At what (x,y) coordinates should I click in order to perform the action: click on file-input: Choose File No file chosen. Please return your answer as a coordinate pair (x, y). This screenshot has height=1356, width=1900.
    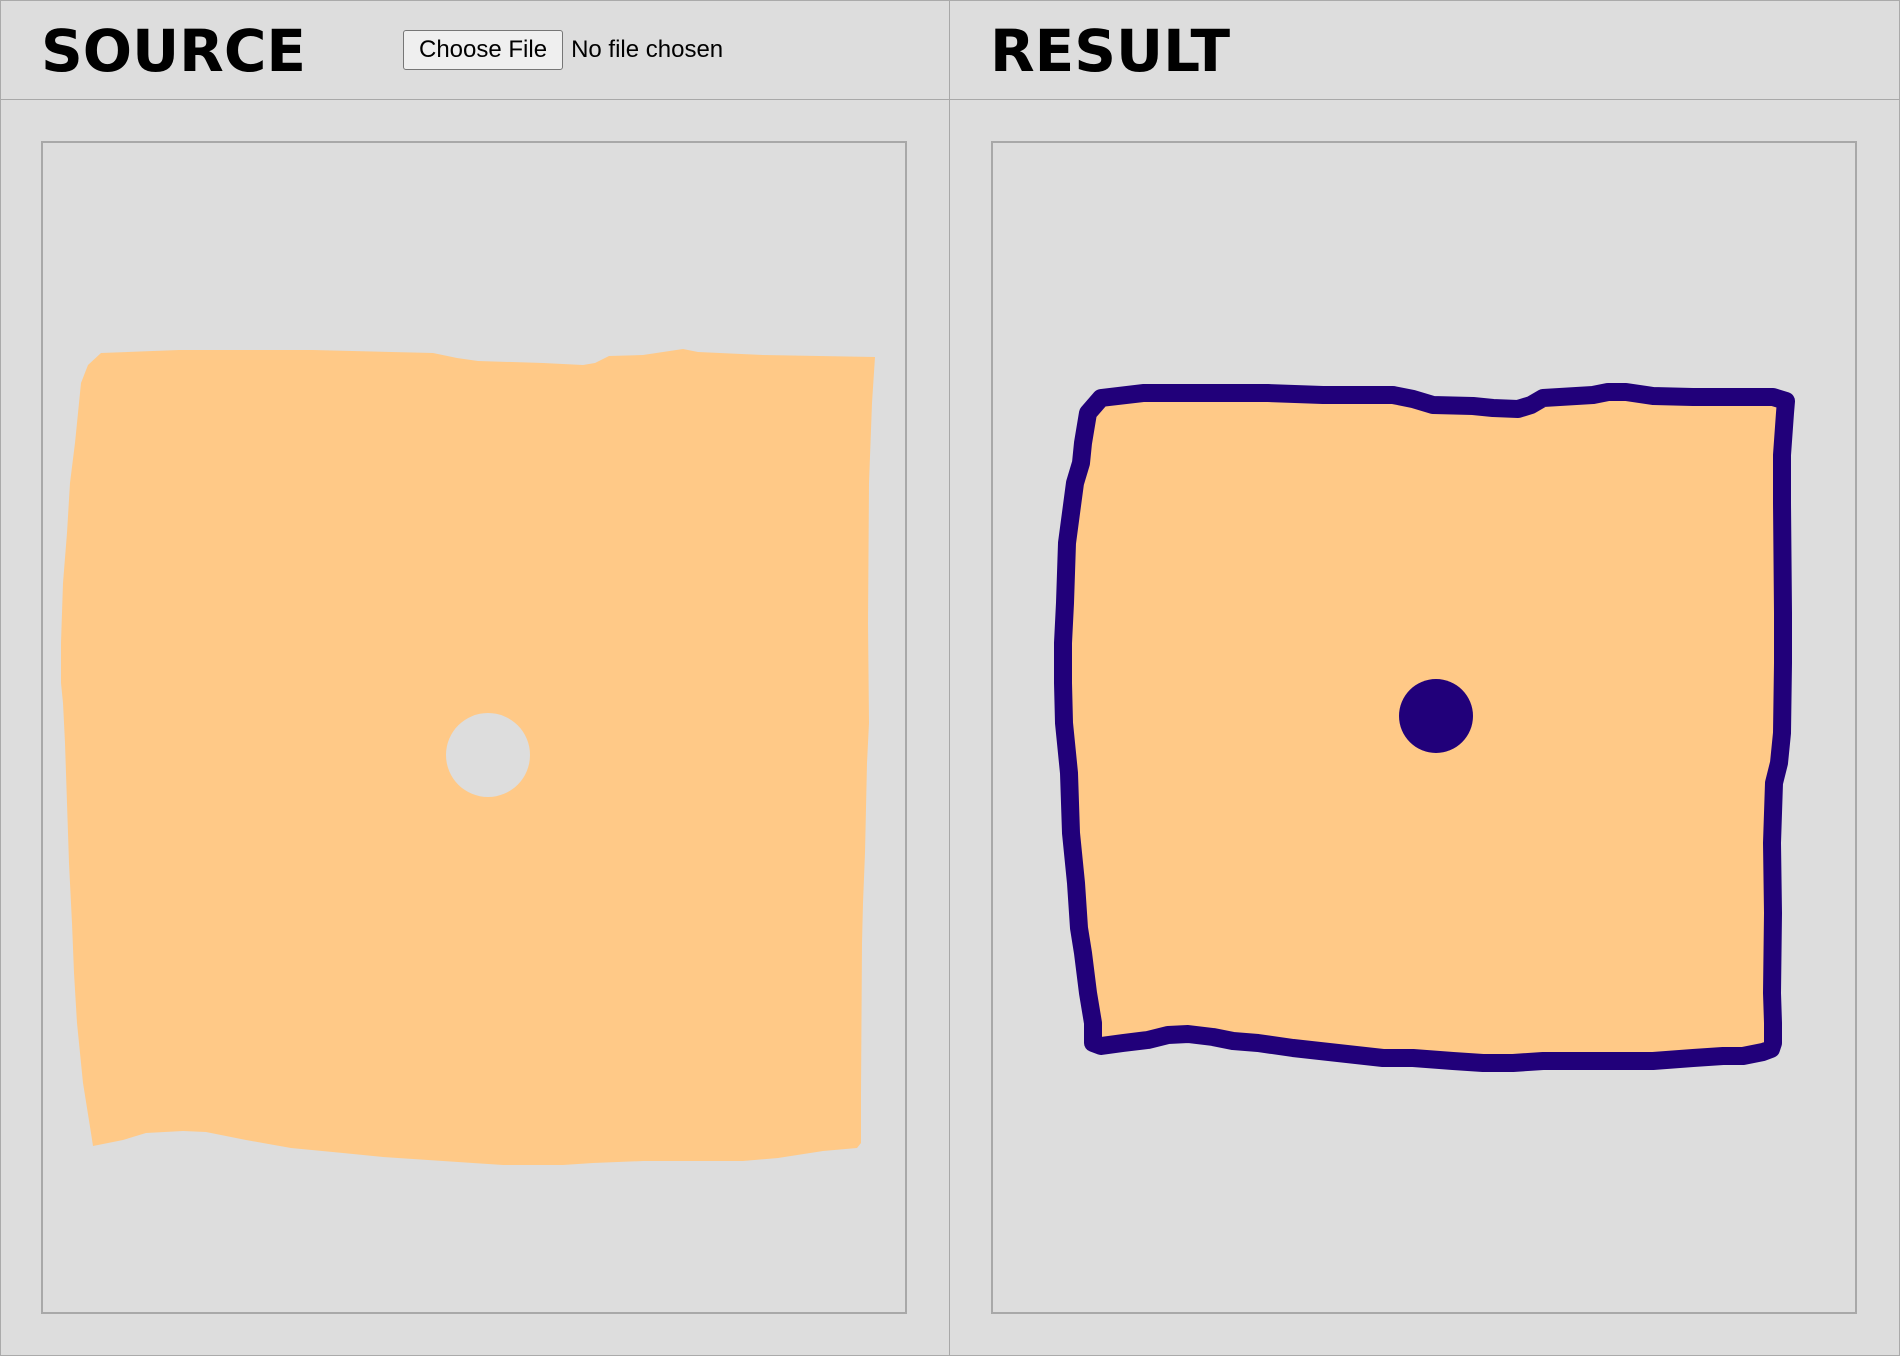
    Looking at the image, I should click on (563, 50).